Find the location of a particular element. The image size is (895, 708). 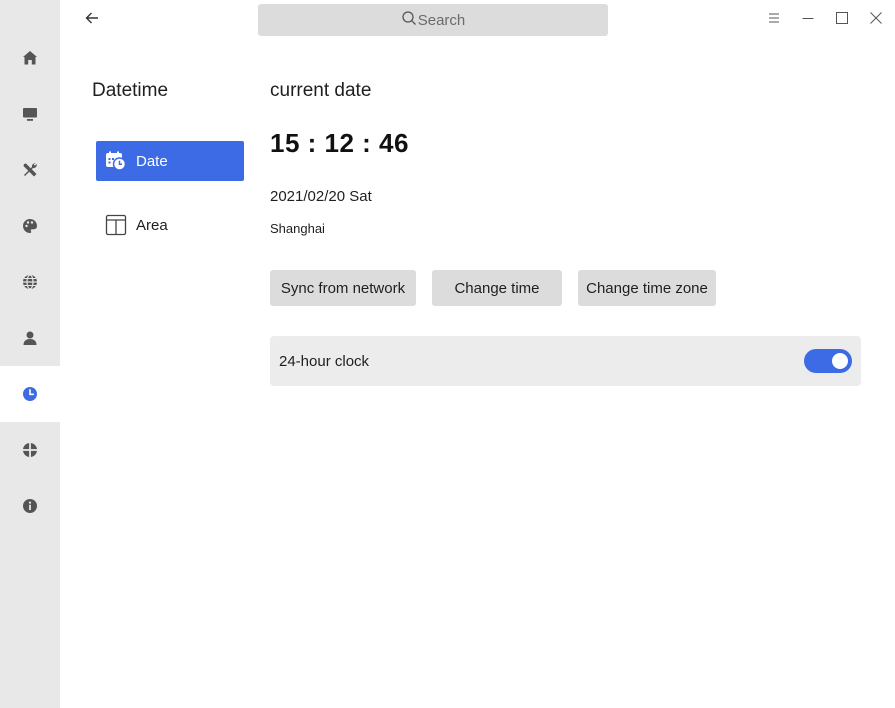

subnav-label-area: Area is located at coordinates (152, 225).